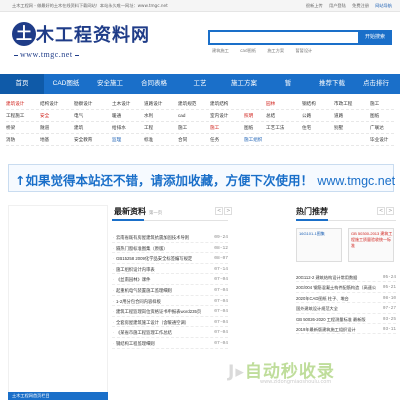  I want to click on item-title: 国外建筑设计规范大全, so click(317, 309).